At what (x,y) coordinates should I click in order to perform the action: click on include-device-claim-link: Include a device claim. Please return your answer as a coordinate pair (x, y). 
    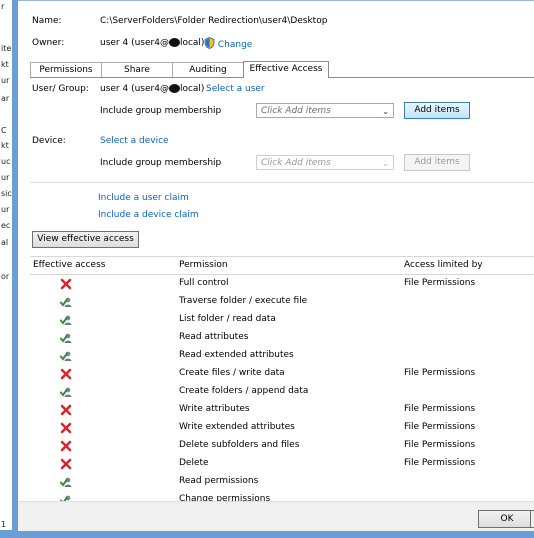
    Looking at the image, I should click on (148, 215).